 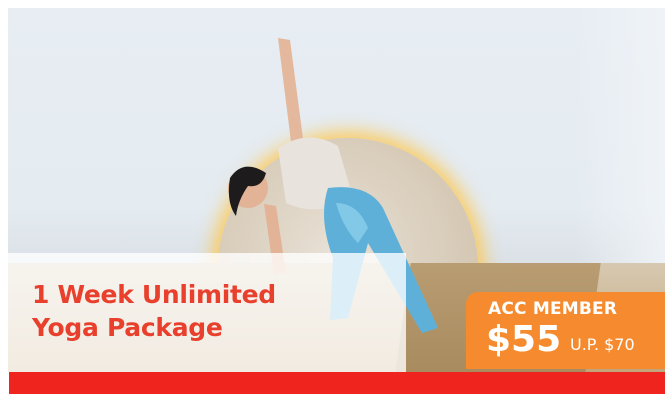 I want to click on title-line-2: Yoga Package, so click(x=127, y=327).